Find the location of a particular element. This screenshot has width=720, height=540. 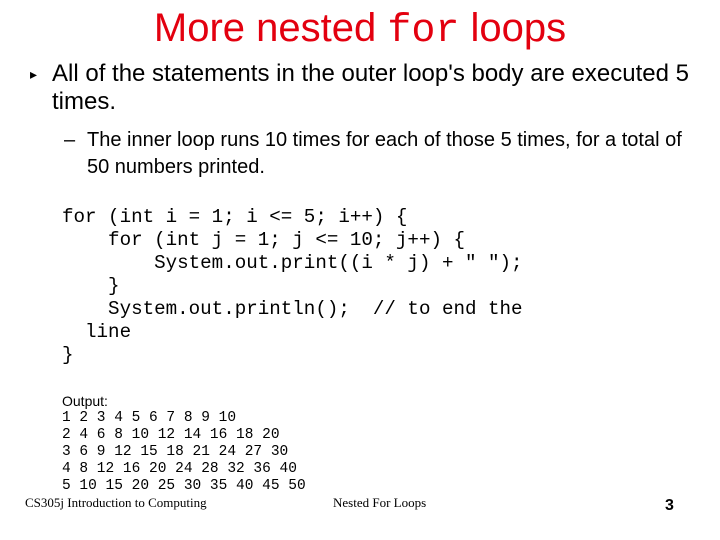

title-code-keyword: for is located at coordinates (423, 31).